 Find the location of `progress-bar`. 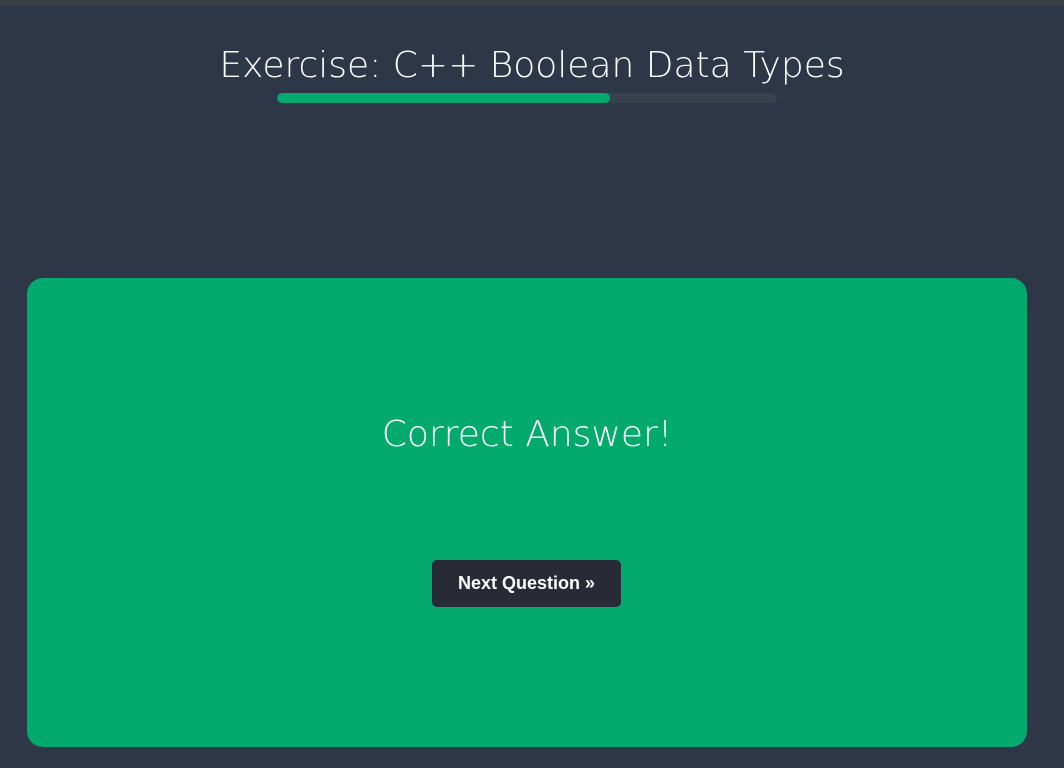

progress-bar is located at coordinates (527, 98).